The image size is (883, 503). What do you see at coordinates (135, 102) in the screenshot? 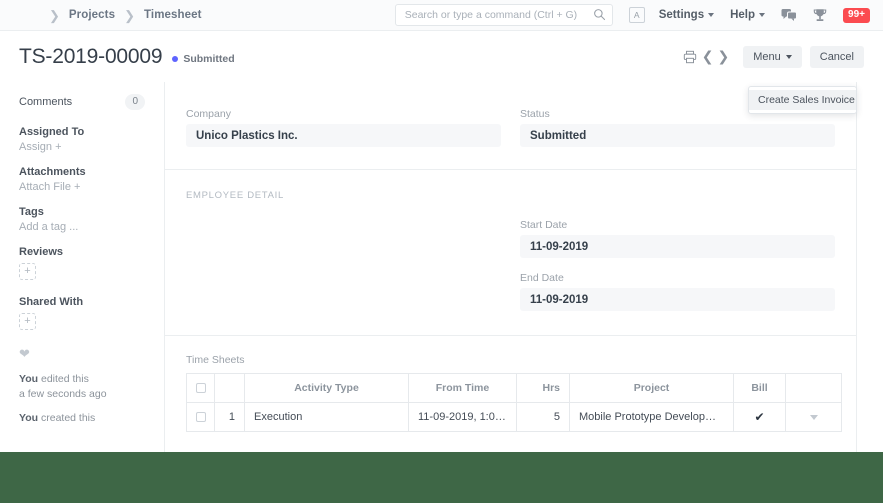
I see `sidebar-comments-count: 0` at bounding box center [135, 102].